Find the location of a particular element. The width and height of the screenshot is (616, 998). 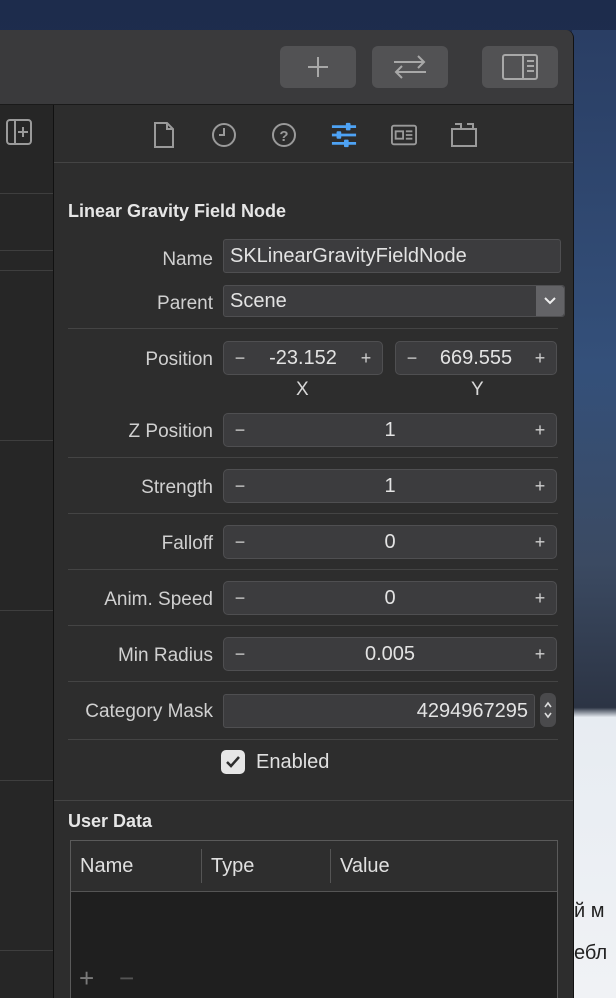

add-editor-icon is located at coordinates (19, 132).